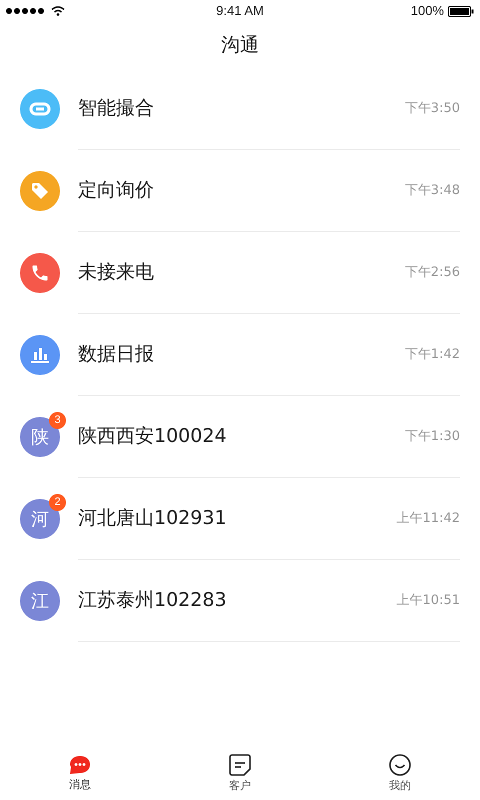 This screenshot has height=800, width=480. What do you see at coordinates (432, 191) in the screenshot?
I see `conversation-time: 下午3:48` at bounding box center [432, 191].